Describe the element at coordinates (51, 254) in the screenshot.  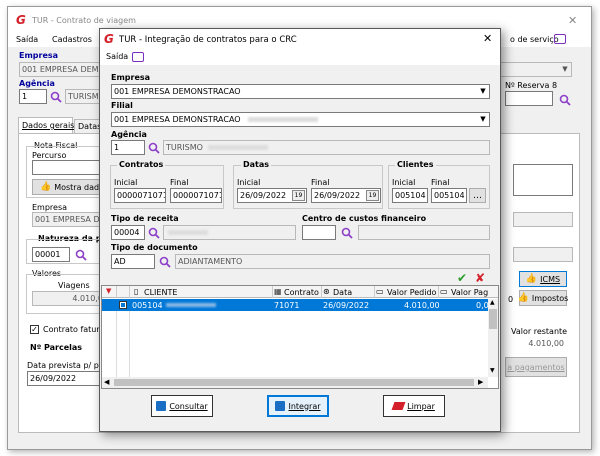
I see `natureza-code: 00001` at that location.